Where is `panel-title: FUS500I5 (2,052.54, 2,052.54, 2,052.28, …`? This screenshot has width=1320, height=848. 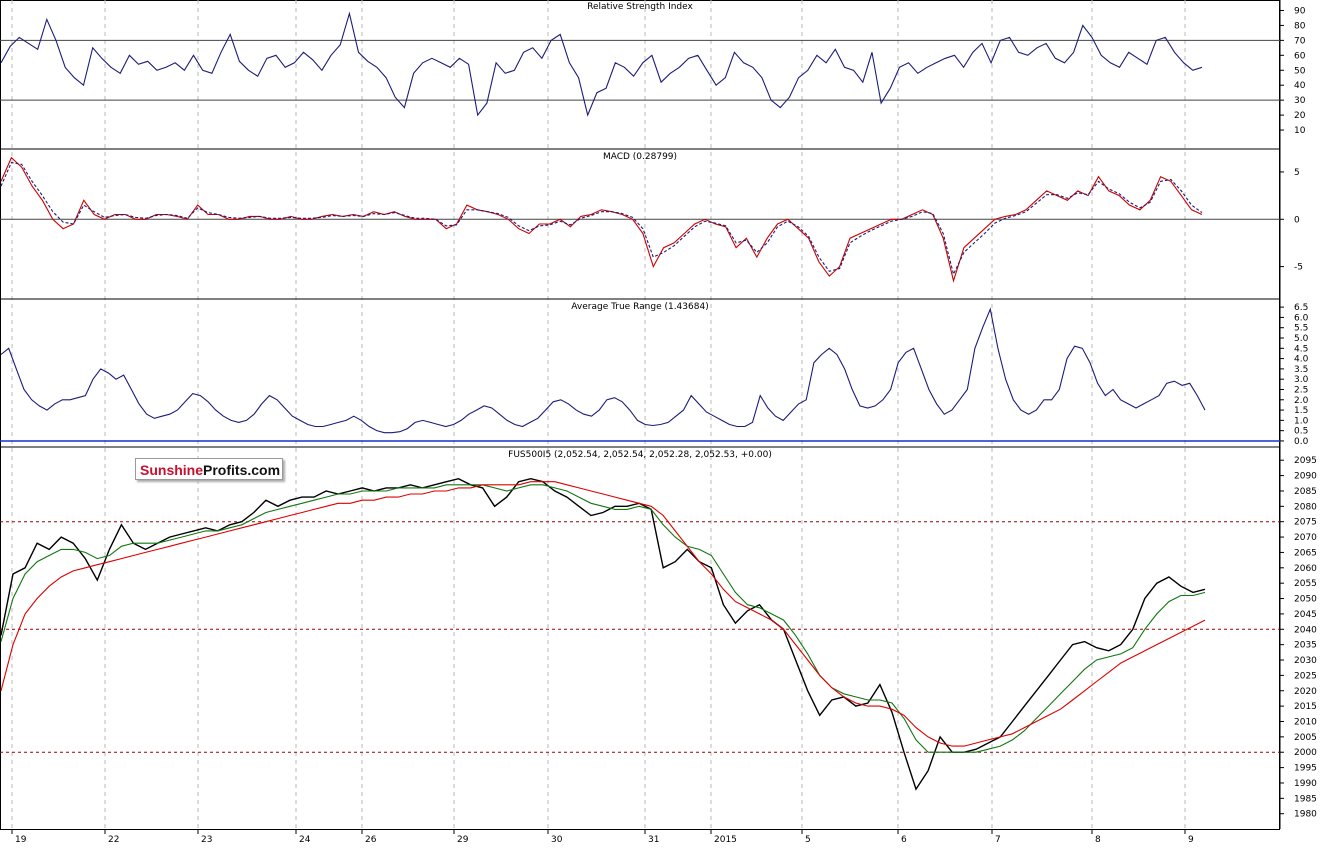
panel-title: FUS500I5 (2,052.54, 2,052.54, 2,052.28, … is located at coordinates (640, 455).